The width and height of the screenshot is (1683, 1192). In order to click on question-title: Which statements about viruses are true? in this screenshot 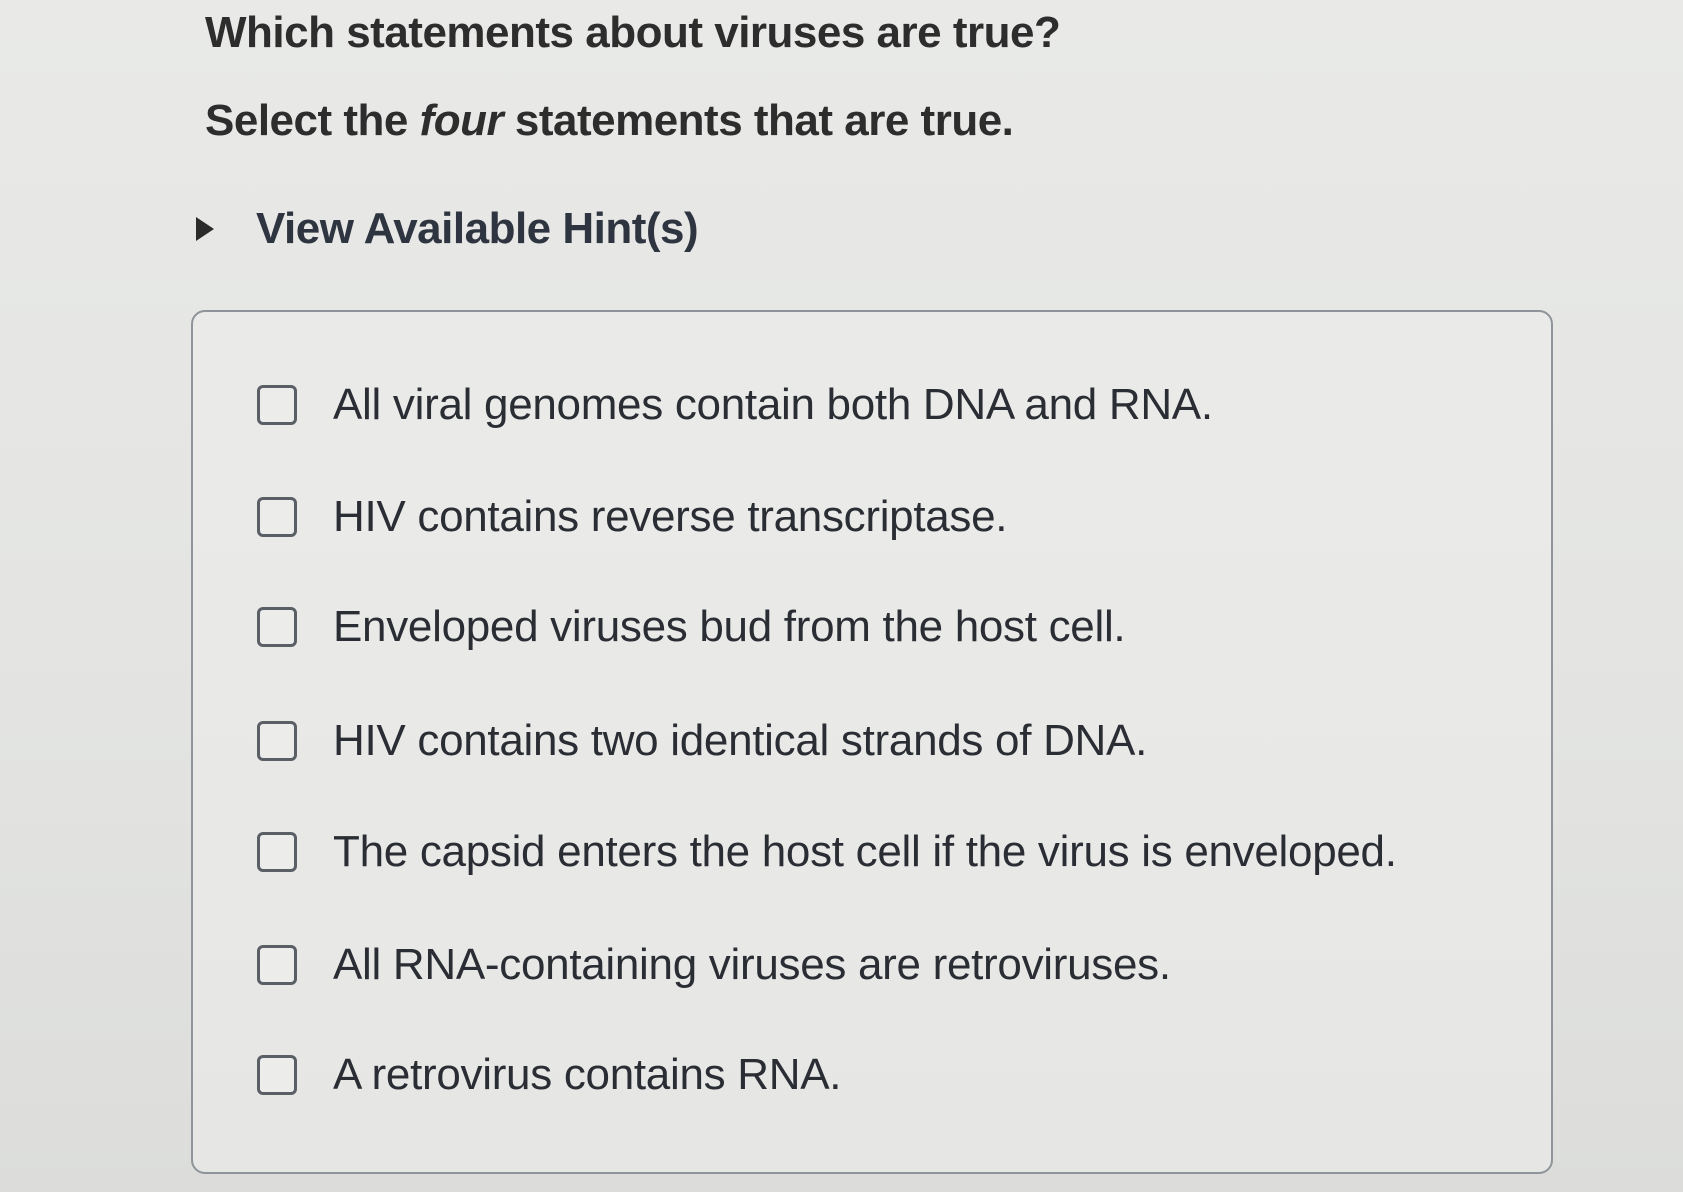, I will do `click(633, 32)`.